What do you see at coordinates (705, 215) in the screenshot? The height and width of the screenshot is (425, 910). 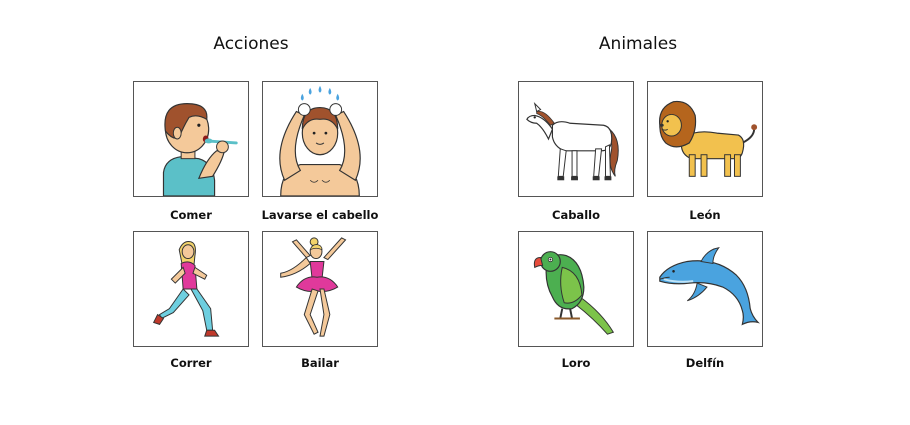 I see `caption-leon: León` at bounding box center [705, 215].